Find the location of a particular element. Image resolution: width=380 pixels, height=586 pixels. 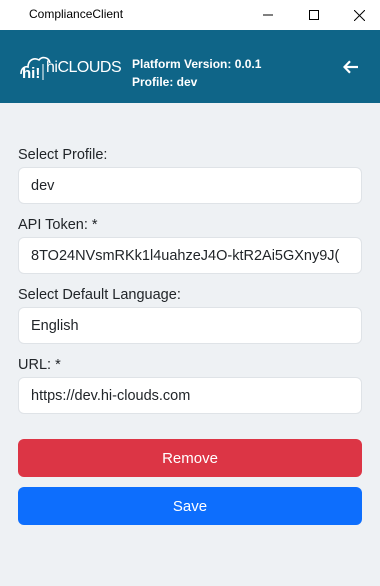

window-titlebar: ComplianceClient is located at coordinates (190, 15).